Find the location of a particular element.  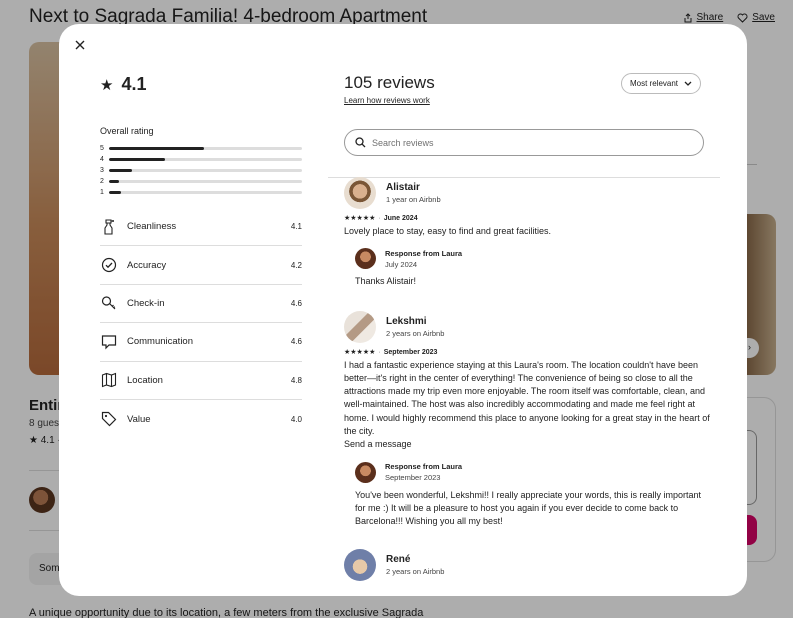

send-message-link: Send a message is located at coordinates (528, 444).